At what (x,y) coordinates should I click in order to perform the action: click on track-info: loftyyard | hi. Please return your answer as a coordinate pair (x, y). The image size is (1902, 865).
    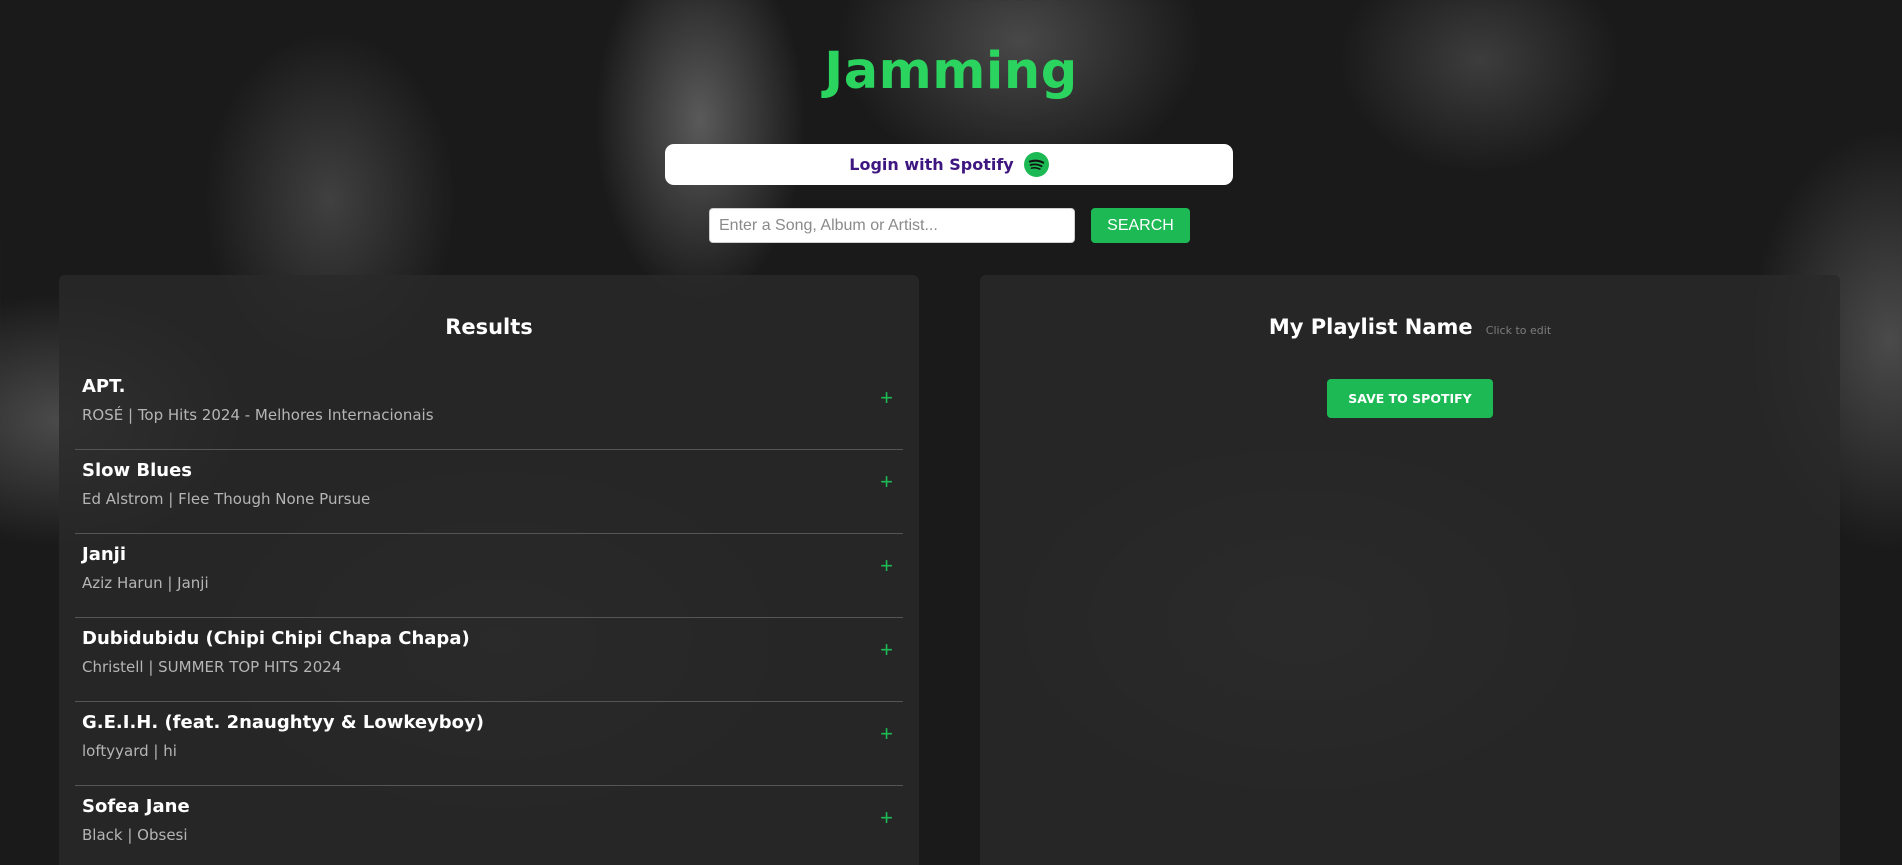
    Looking at the image, I should click on (129, 751).